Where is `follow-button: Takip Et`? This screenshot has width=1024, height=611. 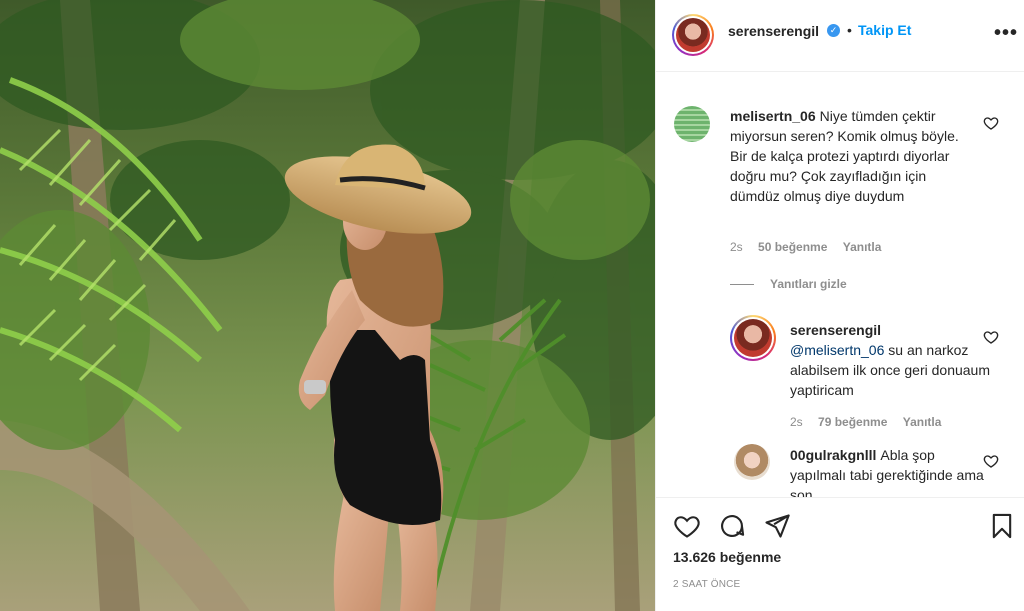 follow-button: Takip Et is located at coordinates (884, 30).